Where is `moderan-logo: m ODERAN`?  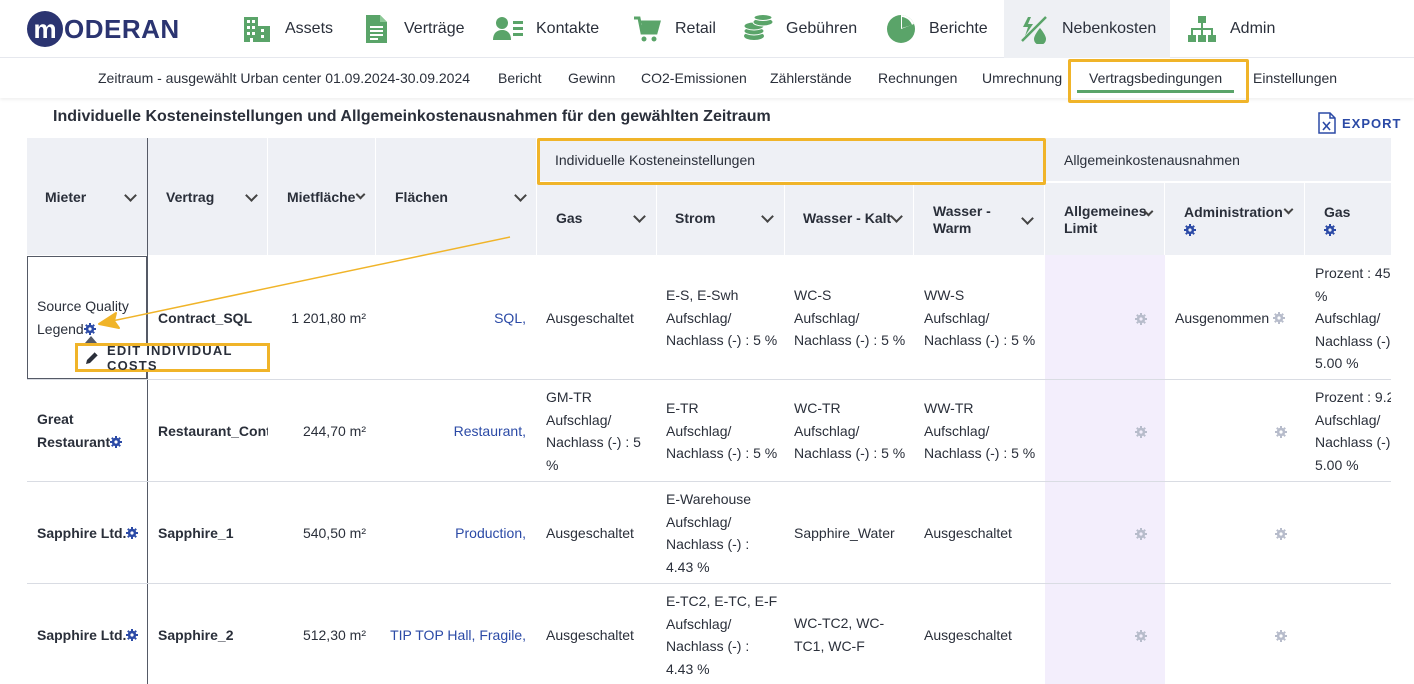 moderan-logo: m ODERAN is located at coordinates (103, 29).